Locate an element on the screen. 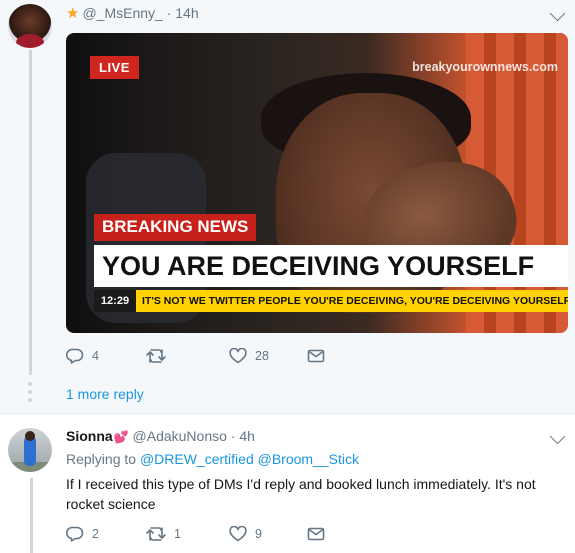 This screenshot has width=575, height=553. display-name: Sionna is located at coordinates (89, 436).